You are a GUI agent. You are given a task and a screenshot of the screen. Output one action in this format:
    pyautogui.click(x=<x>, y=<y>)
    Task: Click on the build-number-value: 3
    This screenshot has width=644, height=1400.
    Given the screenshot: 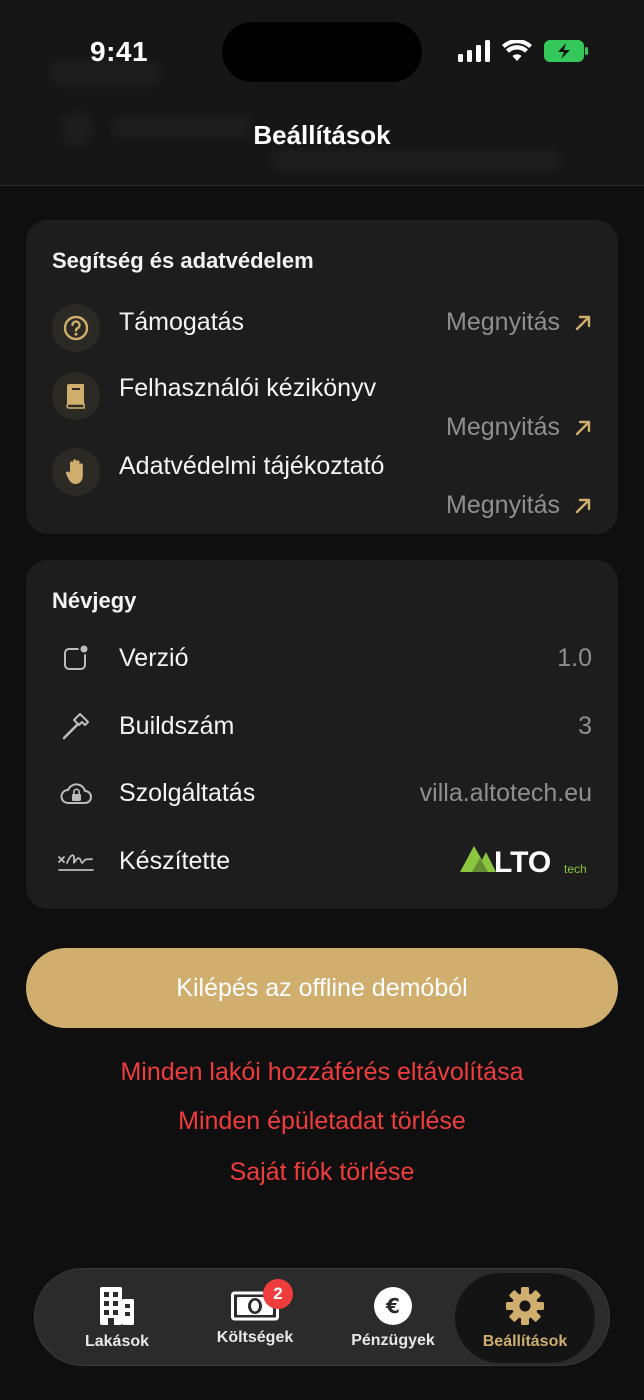 What is the action you would take?
    pyautogui.click(x=585, y=726)
    